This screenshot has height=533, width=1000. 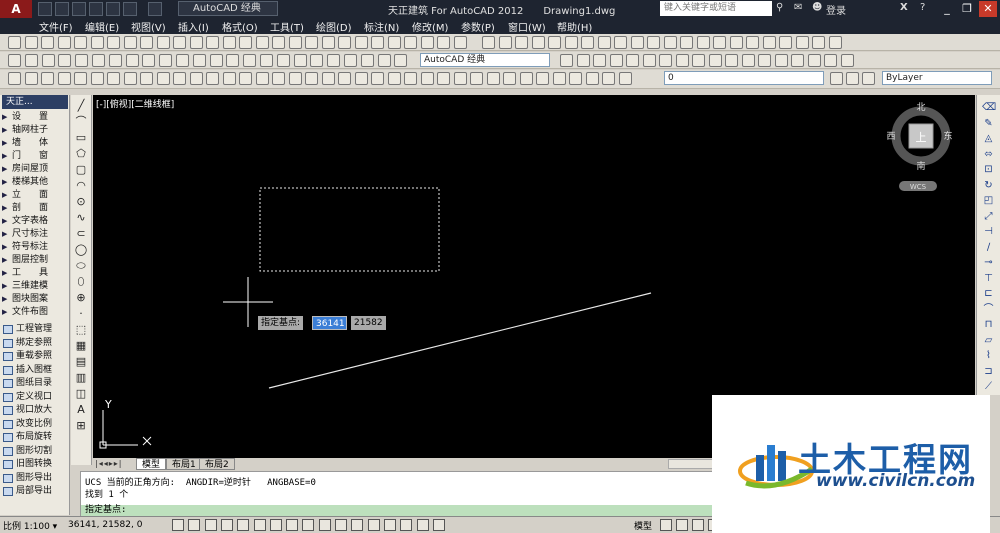 What do you see at coordinates (988, 9) in the screenshot?
I see `close-icon: ✕` at bounding box center [988, 9].